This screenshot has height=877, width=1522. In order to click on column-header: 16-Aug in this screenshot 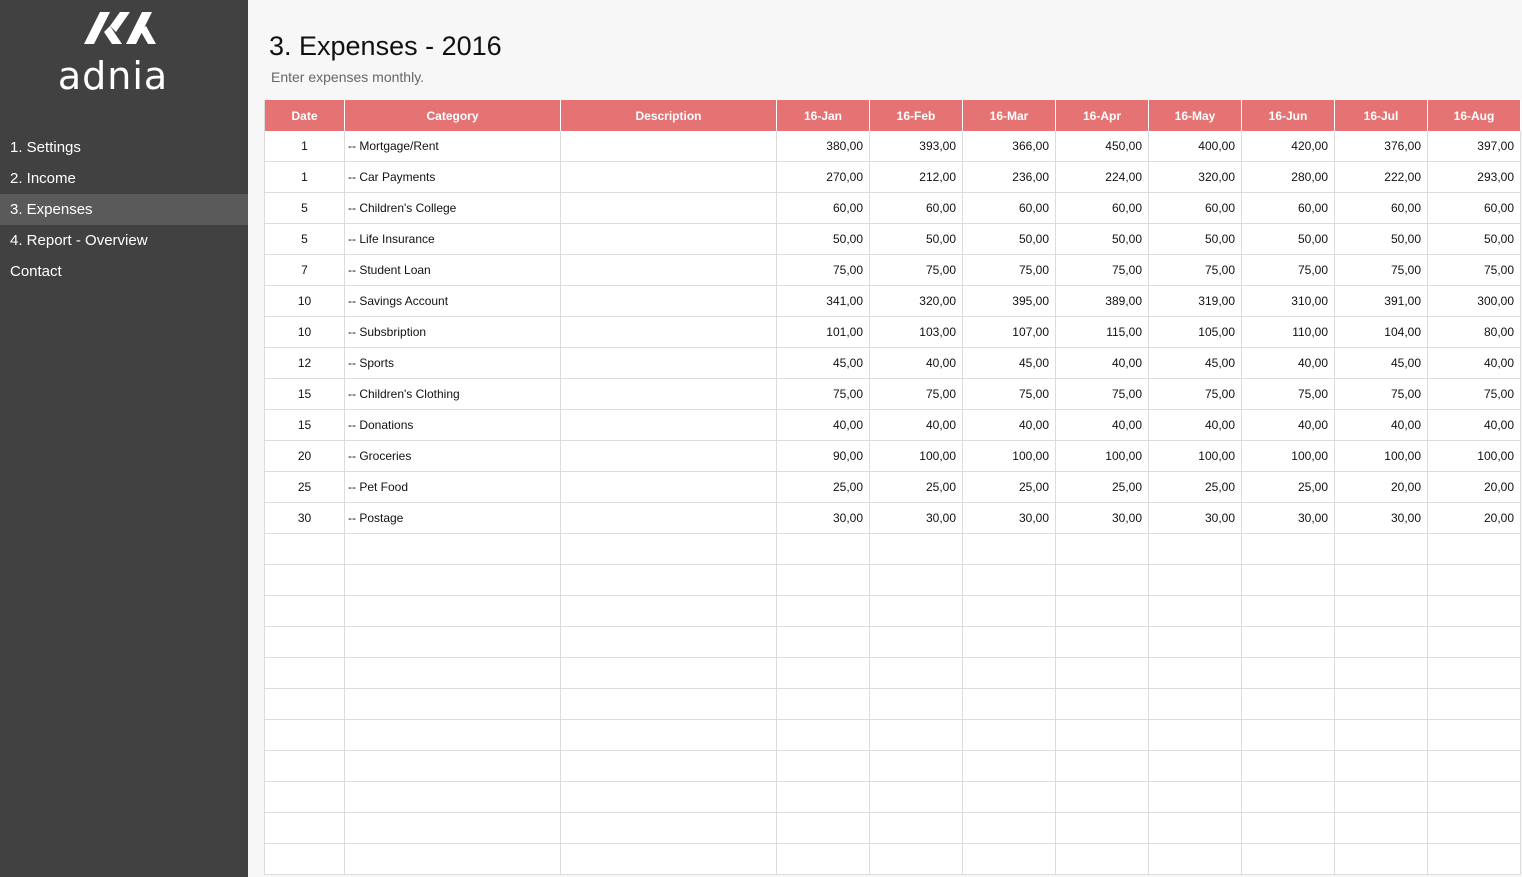, I will do `click(1474, 115)`.